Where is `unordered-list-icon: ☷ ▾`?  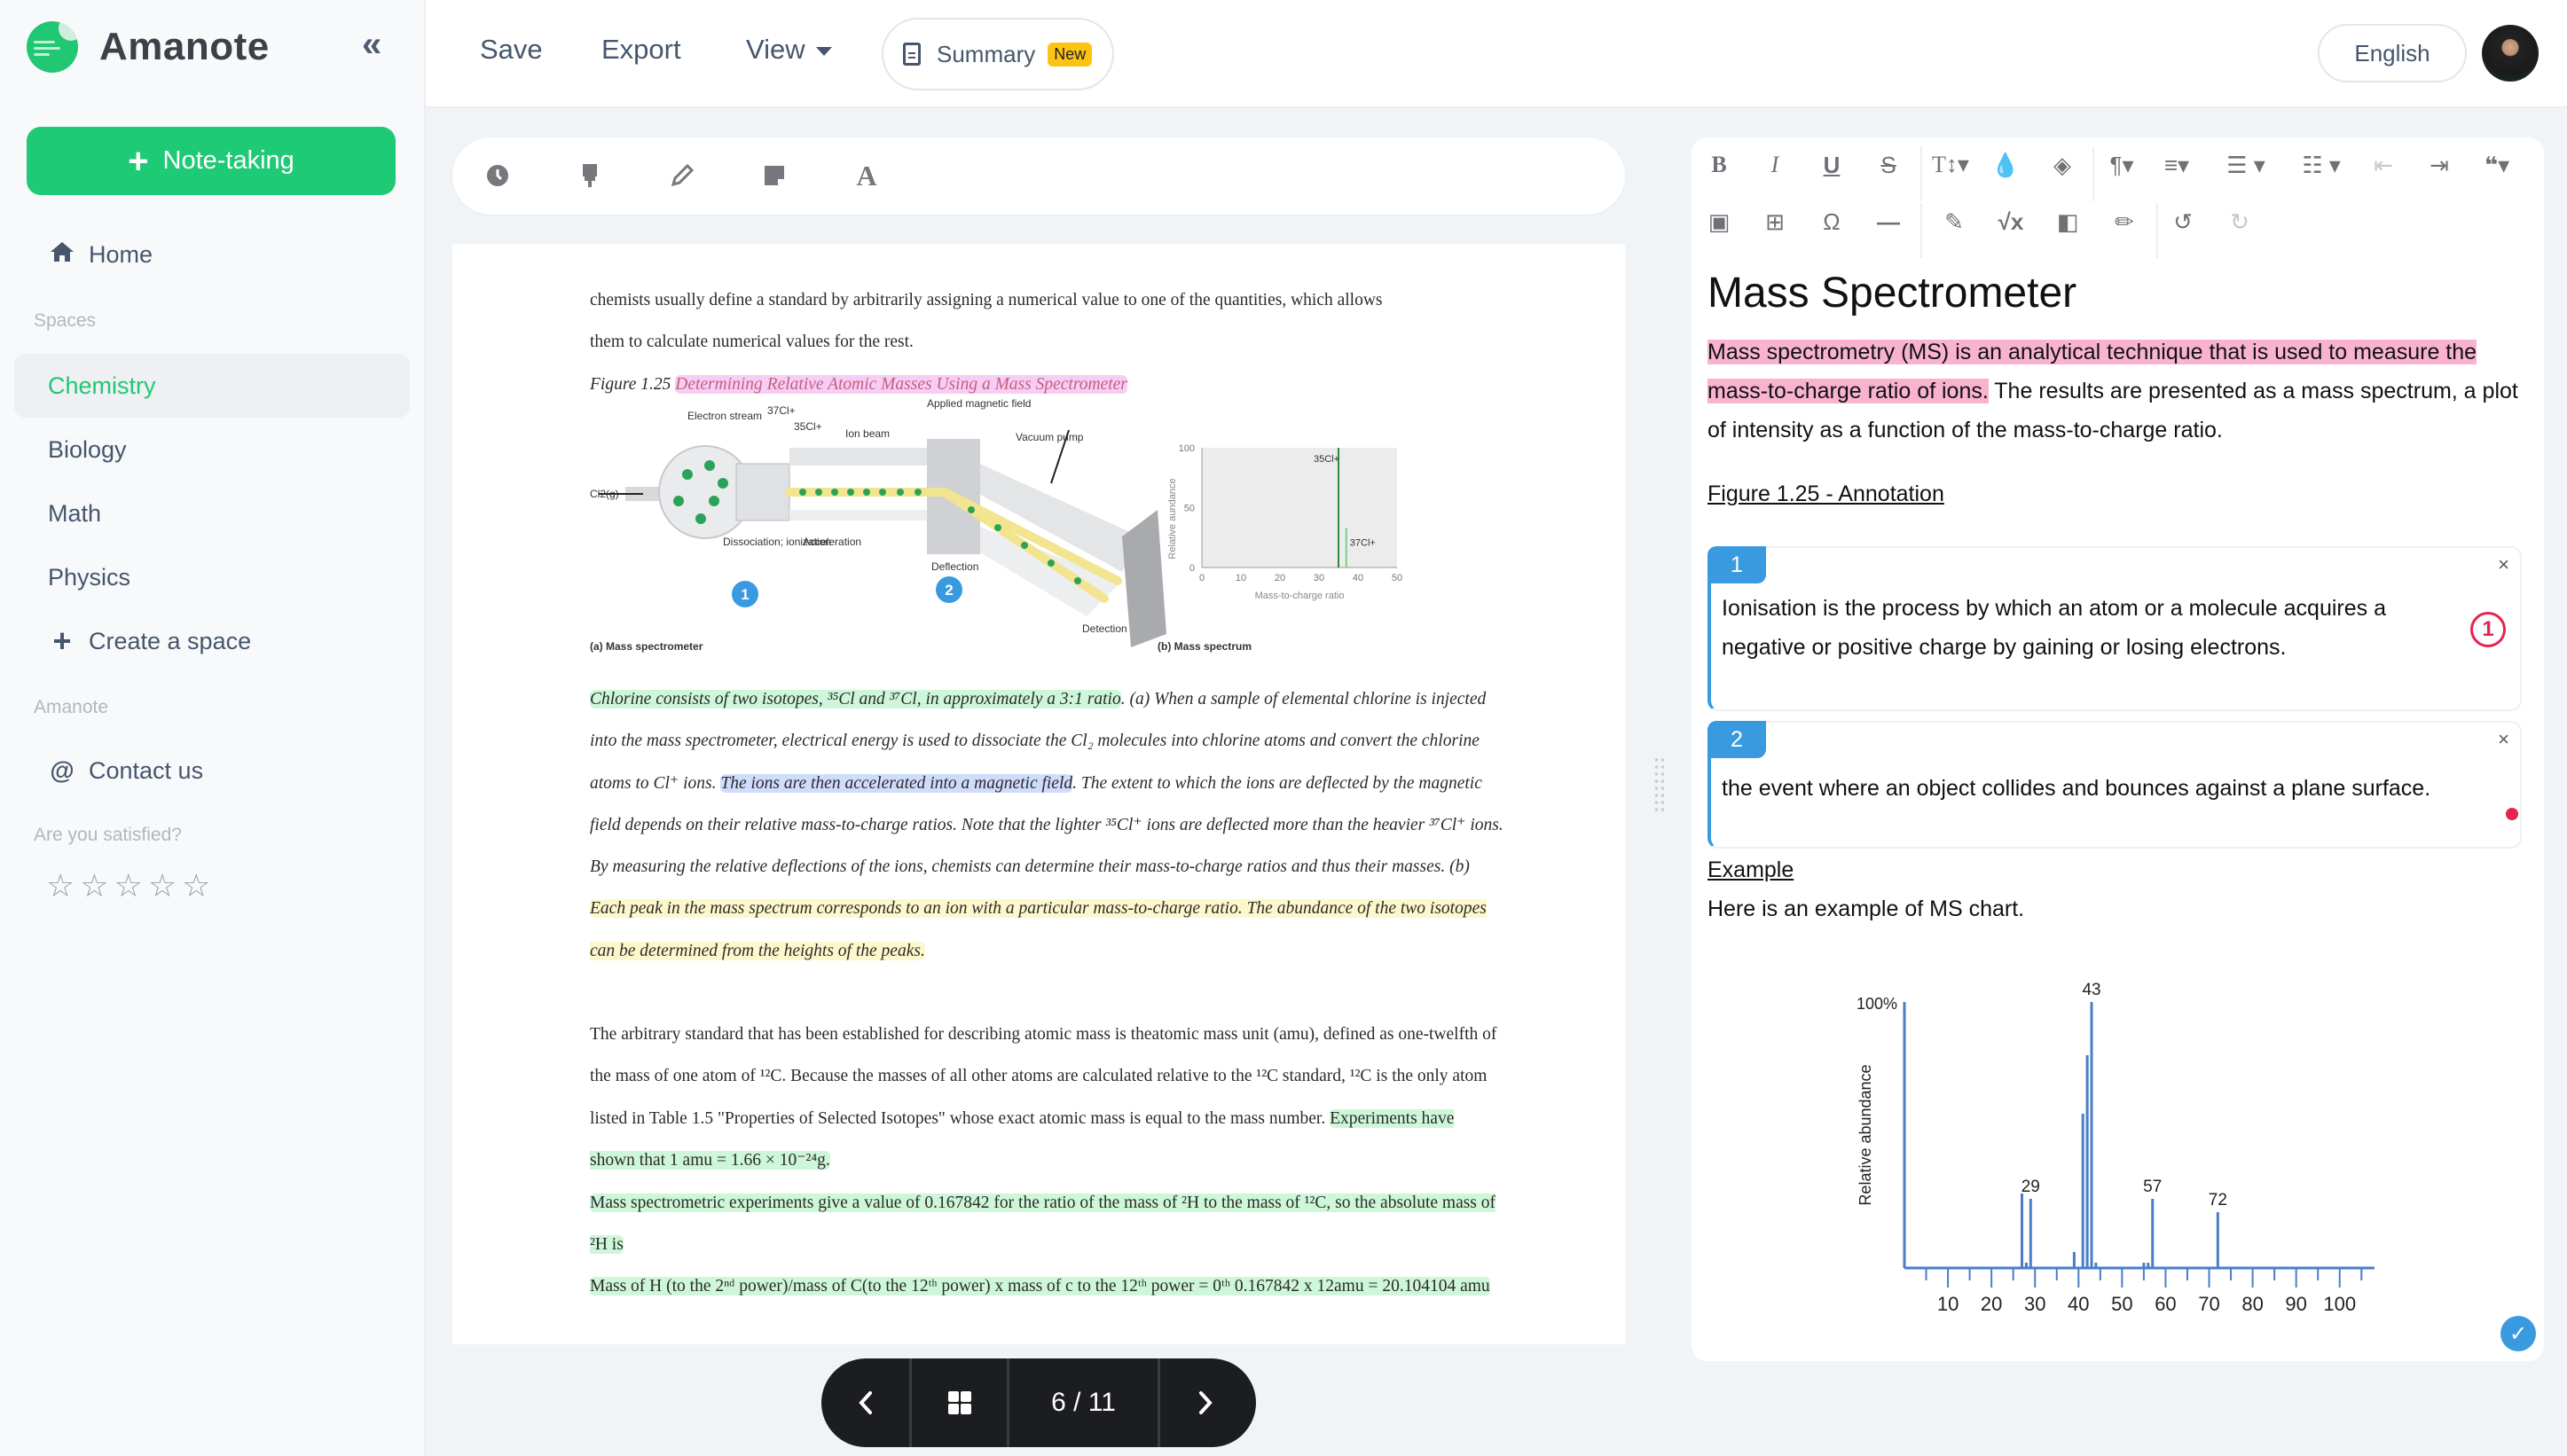 unordered-list-icon: ☷ ▾ is located at coordinates (2321, 165).